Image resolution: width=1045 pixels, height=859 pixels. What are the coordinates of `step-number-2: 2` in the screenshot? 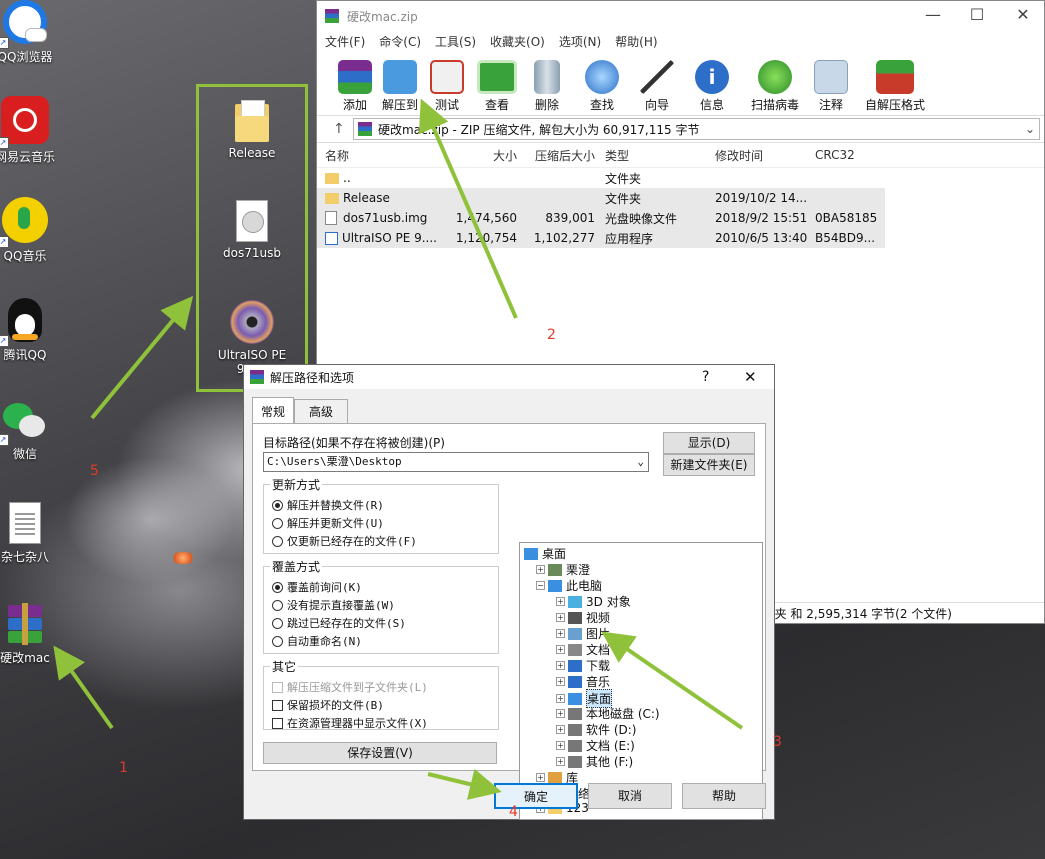 It's located at (551, 335).